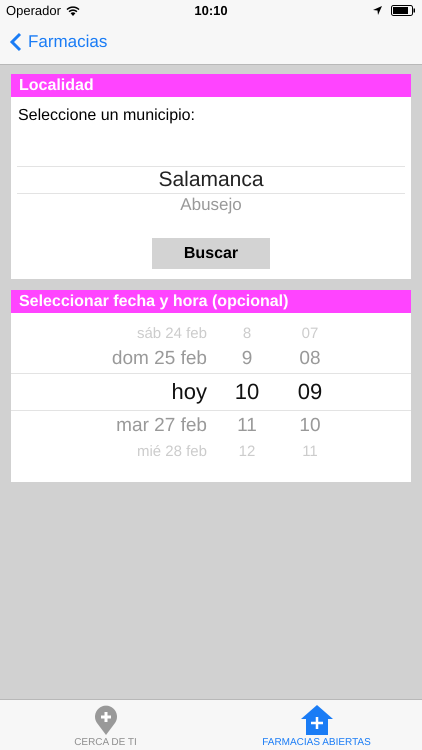 Image resolution: width=422 pixels, height=750 pixels. What do you see at coordinates (247, 425) in the screenshot?
I see `hour-option: 11` at bounding box center [247, 425].